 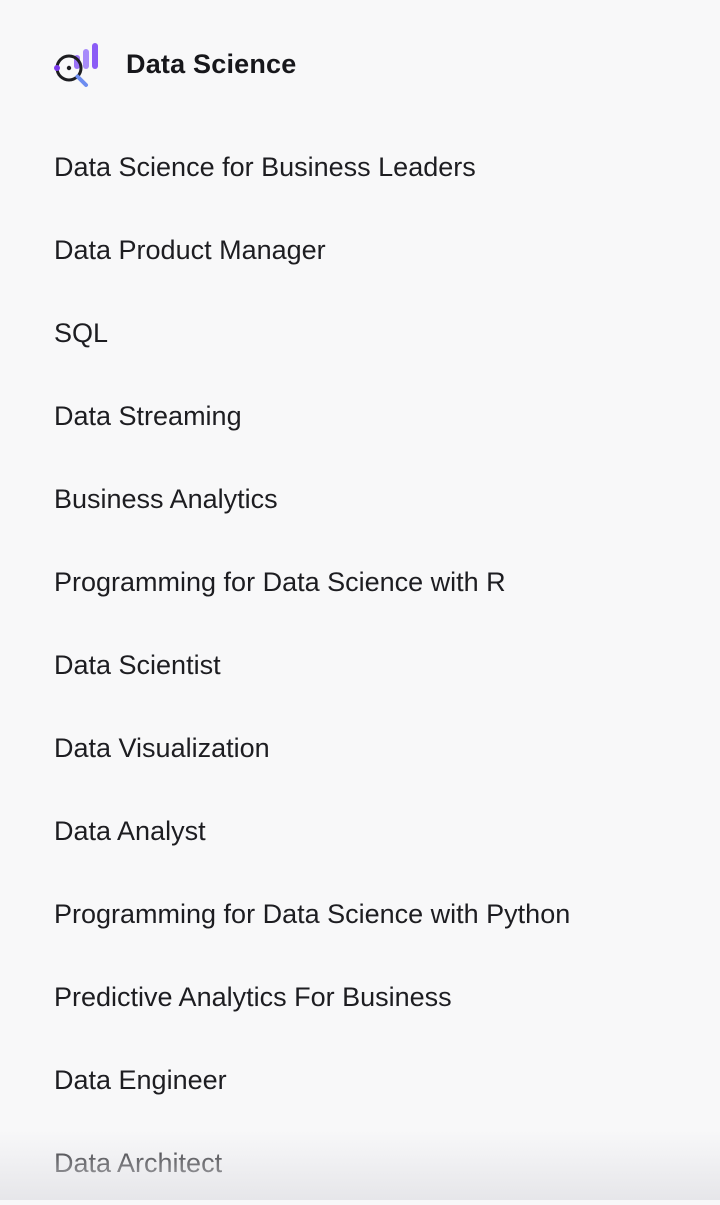 What do you see at coordinates (312, 167) in the screenshot?
I see `menu-item-data-science-for-business-leaders: Data Science for Business Leaders` at bounding box center [312, 167].